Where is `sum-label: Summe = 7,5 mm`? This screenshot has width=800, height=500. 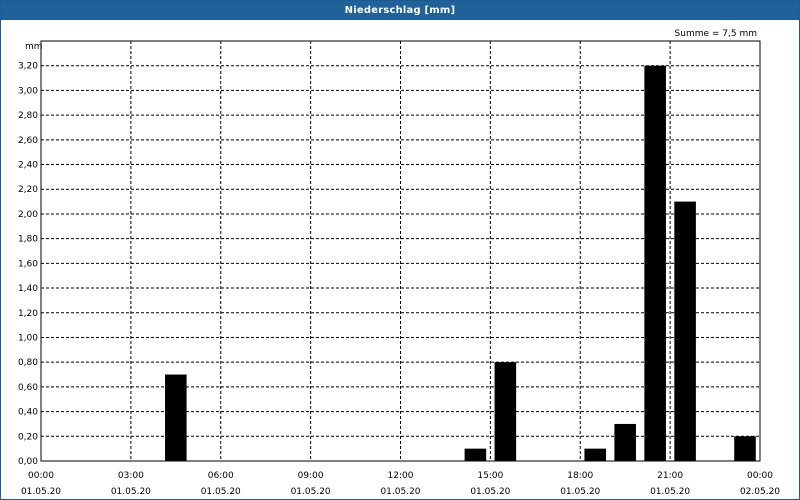 sum-label: Summe = 7,5 mm is located at coordinates (716, 34).